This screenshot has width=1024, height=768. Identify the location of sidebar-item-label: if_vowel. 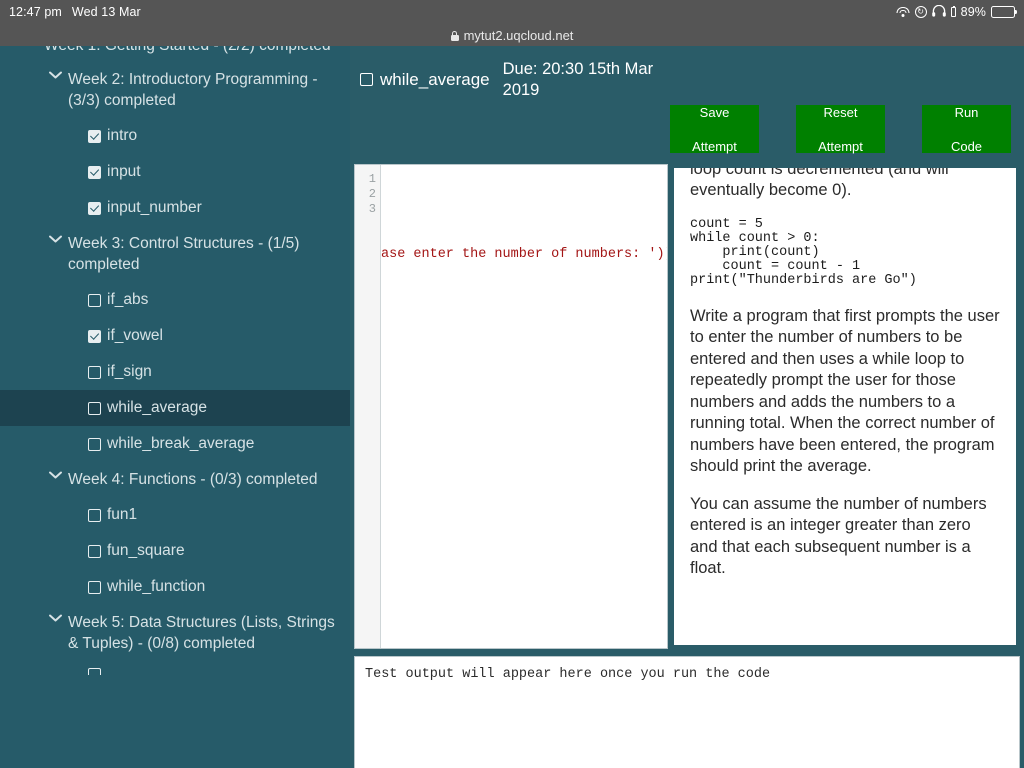
(135, 335).